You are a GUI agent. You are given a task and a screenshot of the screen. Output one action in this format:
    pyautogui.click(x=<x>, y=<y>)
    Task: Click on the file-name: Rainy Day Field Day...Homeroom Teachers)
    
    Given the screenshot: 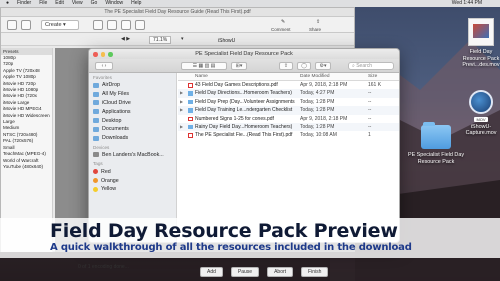 What is the action you would take?
    pyautogui.click(x=244, y=126)
    